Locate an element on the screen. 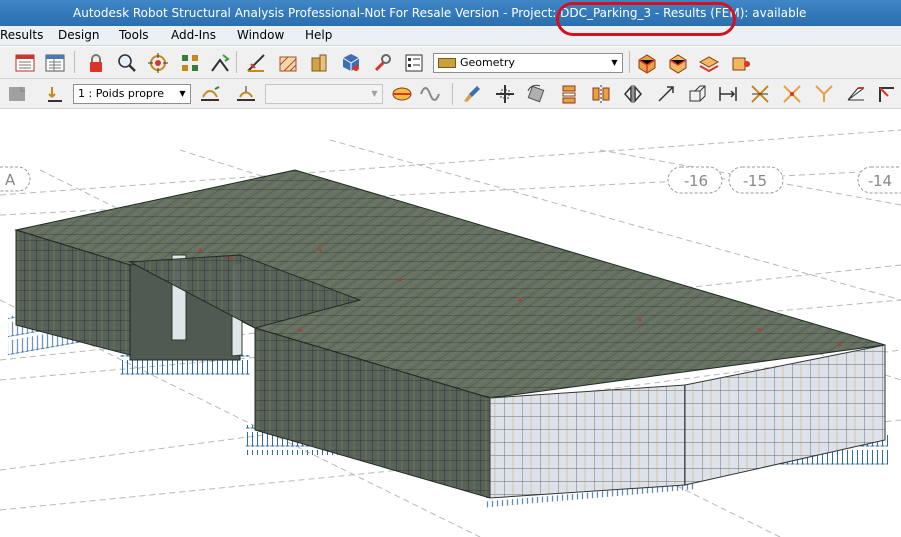  main-toolbar: Geometry ▼ is located at coordinates (450, 63).